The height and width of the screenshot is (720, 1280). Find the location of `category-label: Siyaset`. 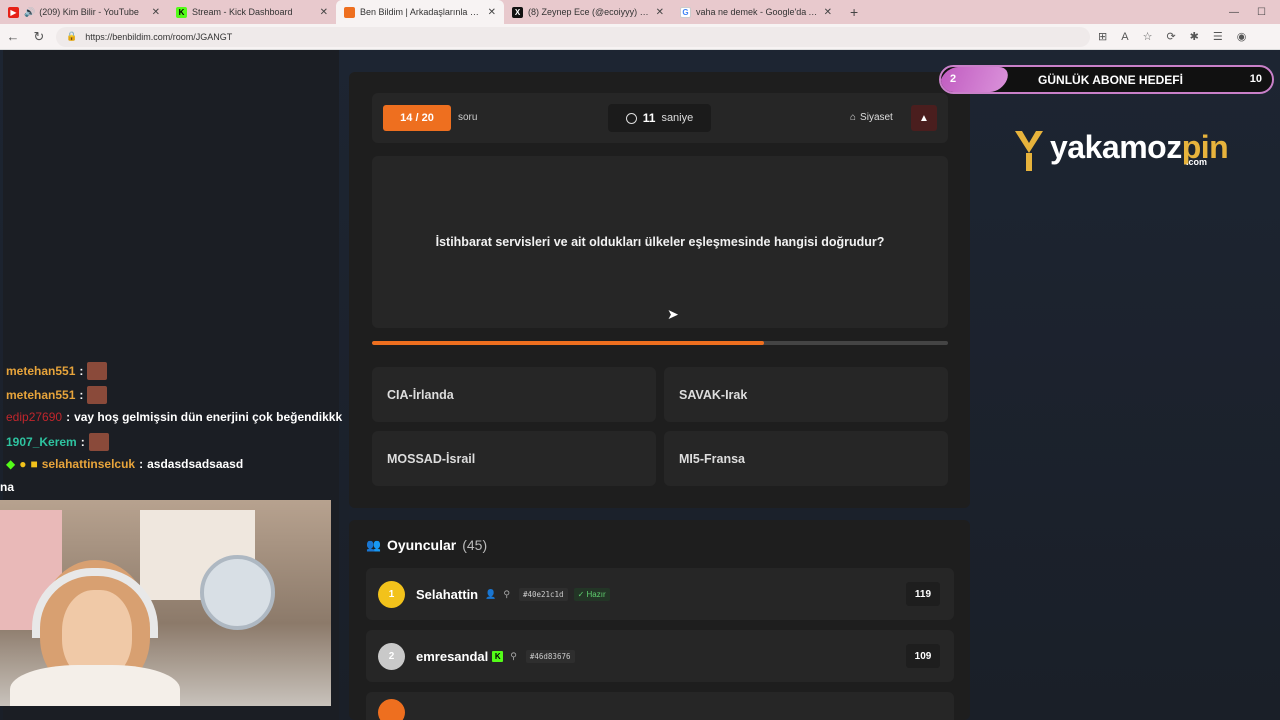

category-label: Siyaset is located at coordinates (876, 117).